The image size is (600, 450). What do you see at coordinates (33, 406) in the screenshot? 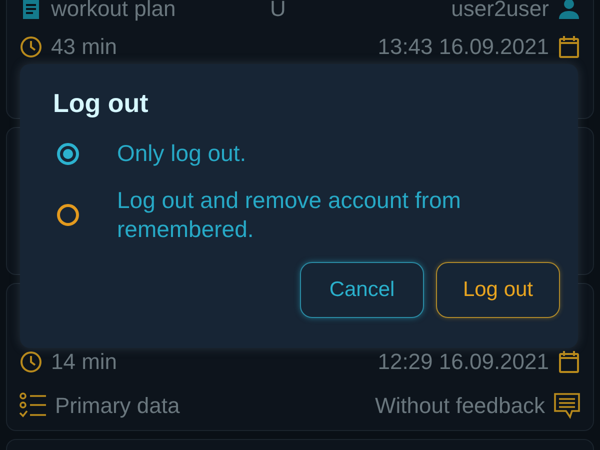
I see `checklist-icon` at bounding box center [33, 406].